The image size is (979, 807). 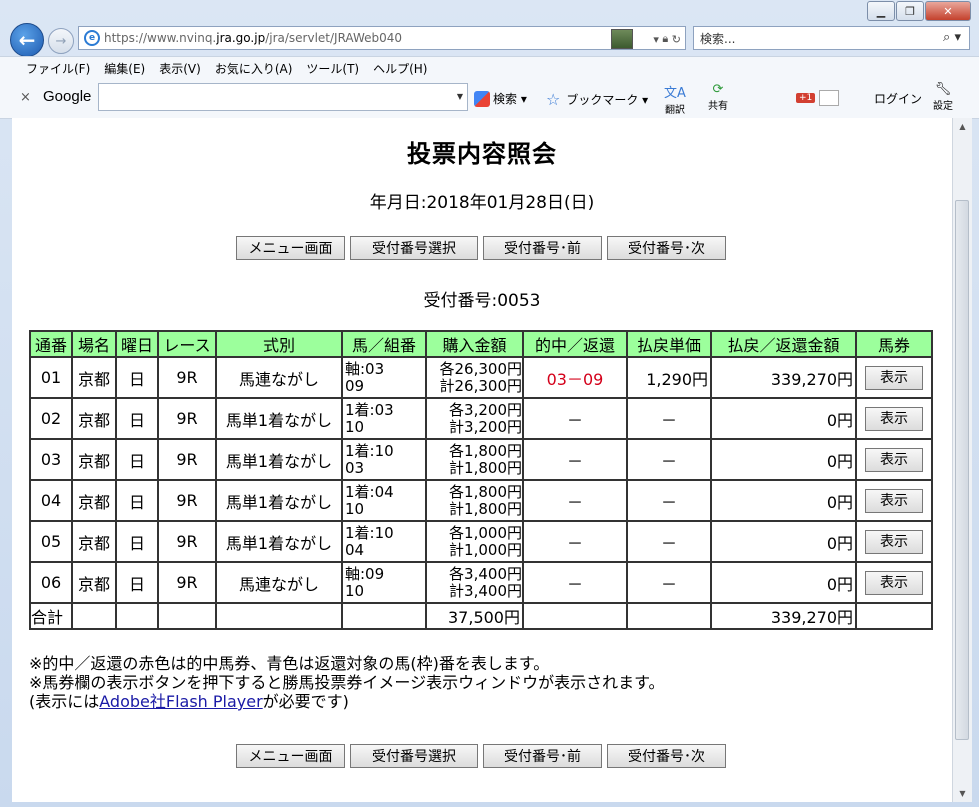 What do you see at coordinates (910, 11) in the screenshot?
I see `maximize-button: ❐` at bounding box center [910, 11].